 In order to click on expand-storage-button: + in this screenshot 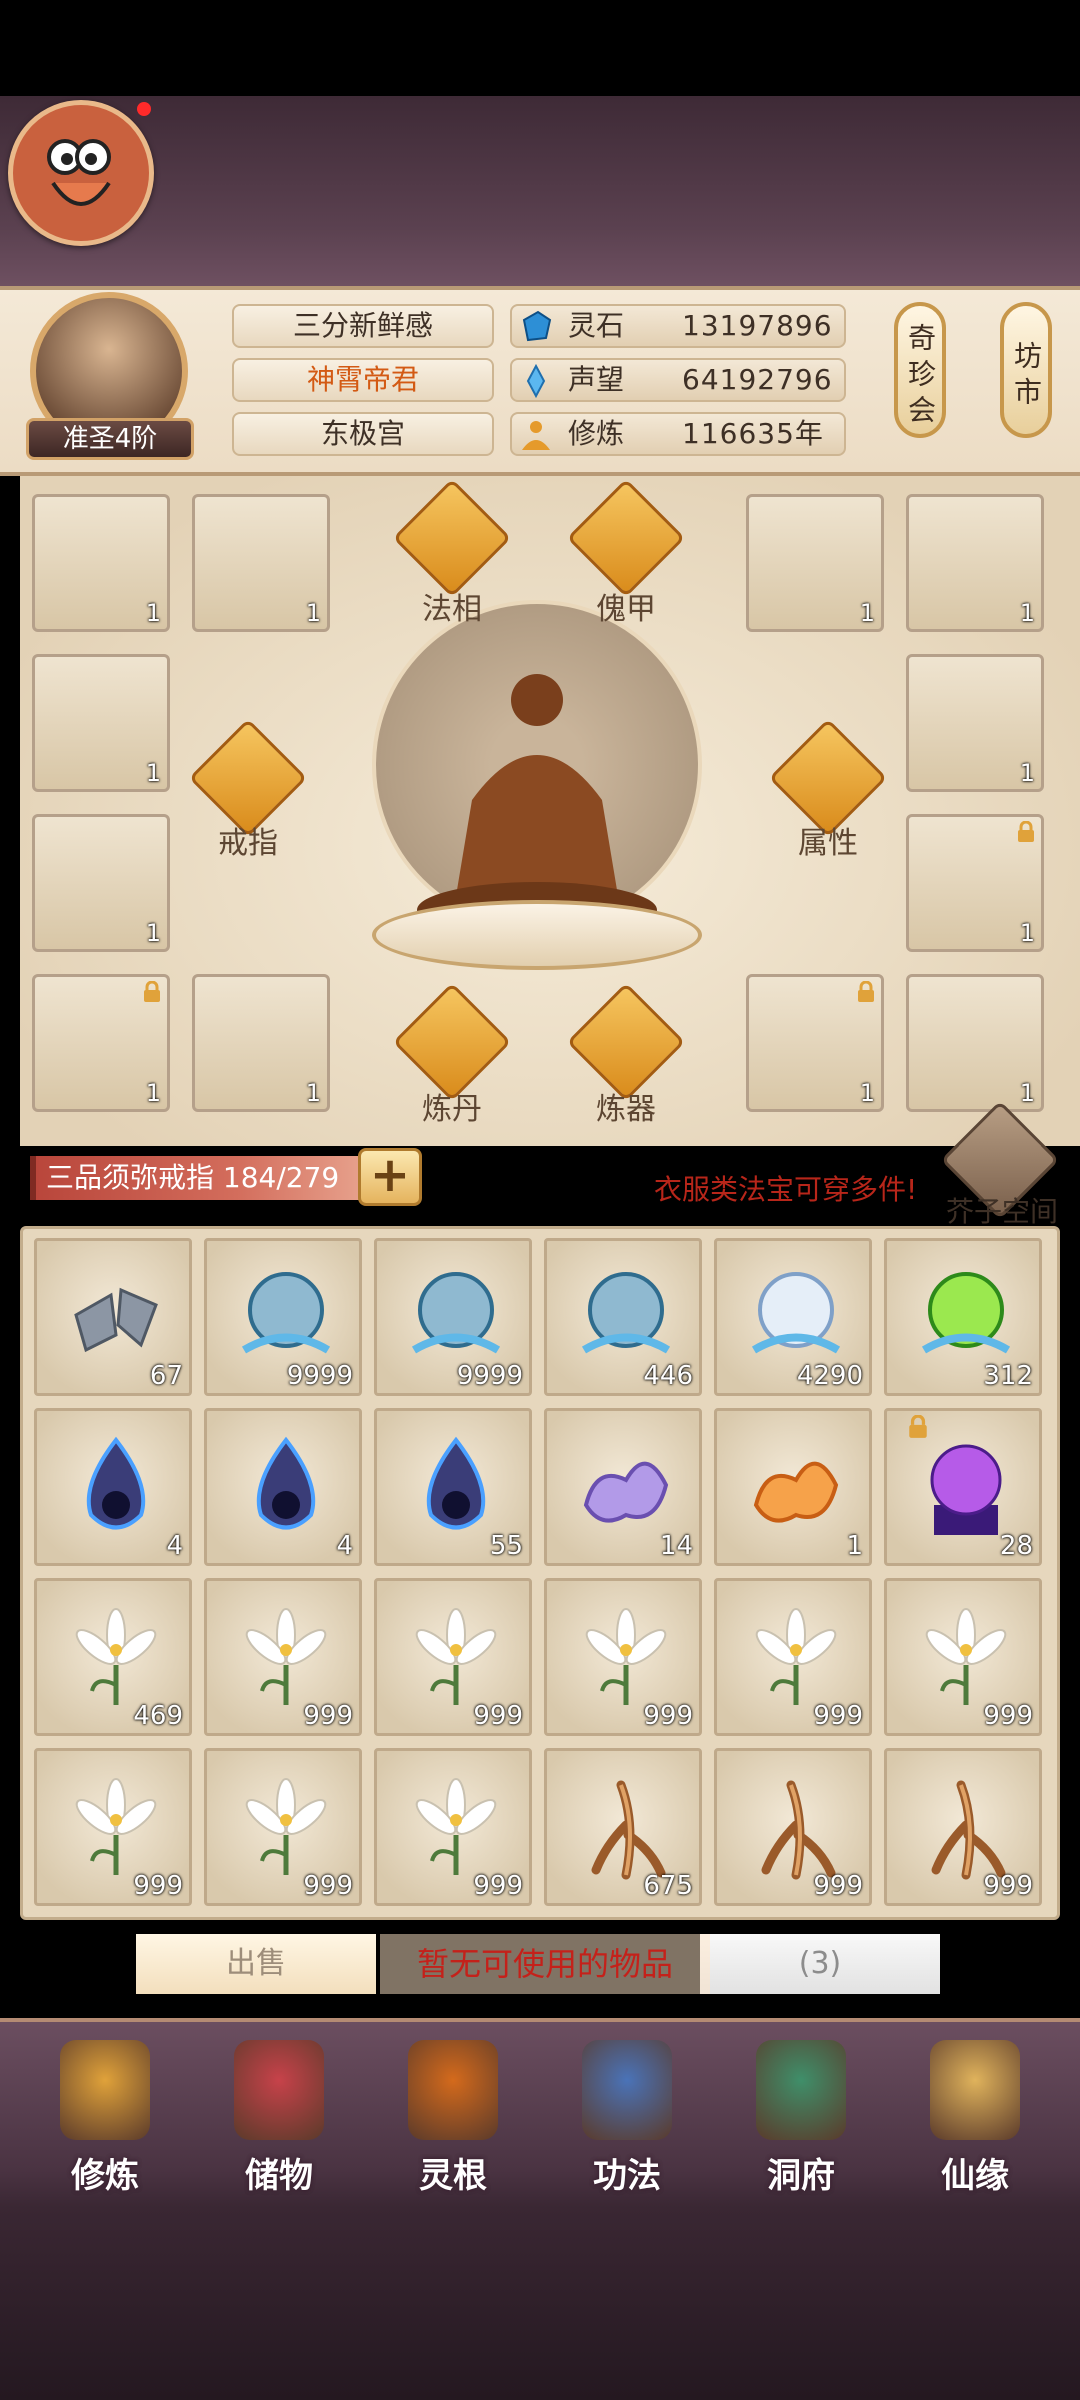, I will do `click(390, 1177)`.